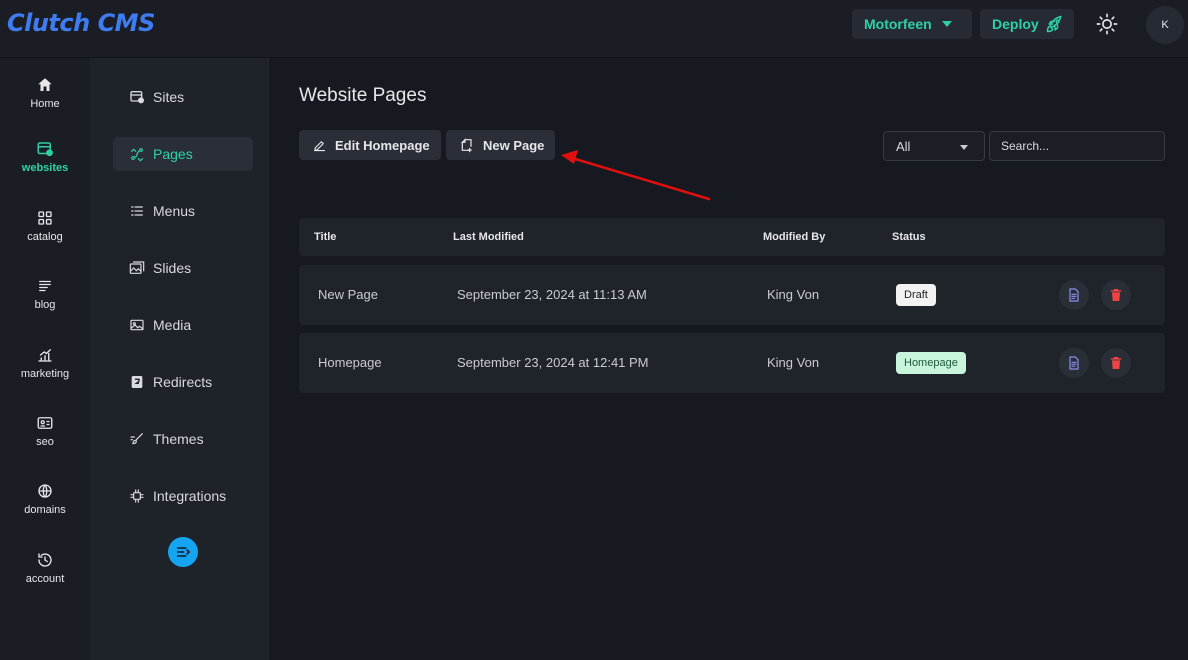 This screenshot has height=660, width=1188. Describe the element at coordinates (45, 104) in the screenshot. I see `rail-item-label: Home` at that location.